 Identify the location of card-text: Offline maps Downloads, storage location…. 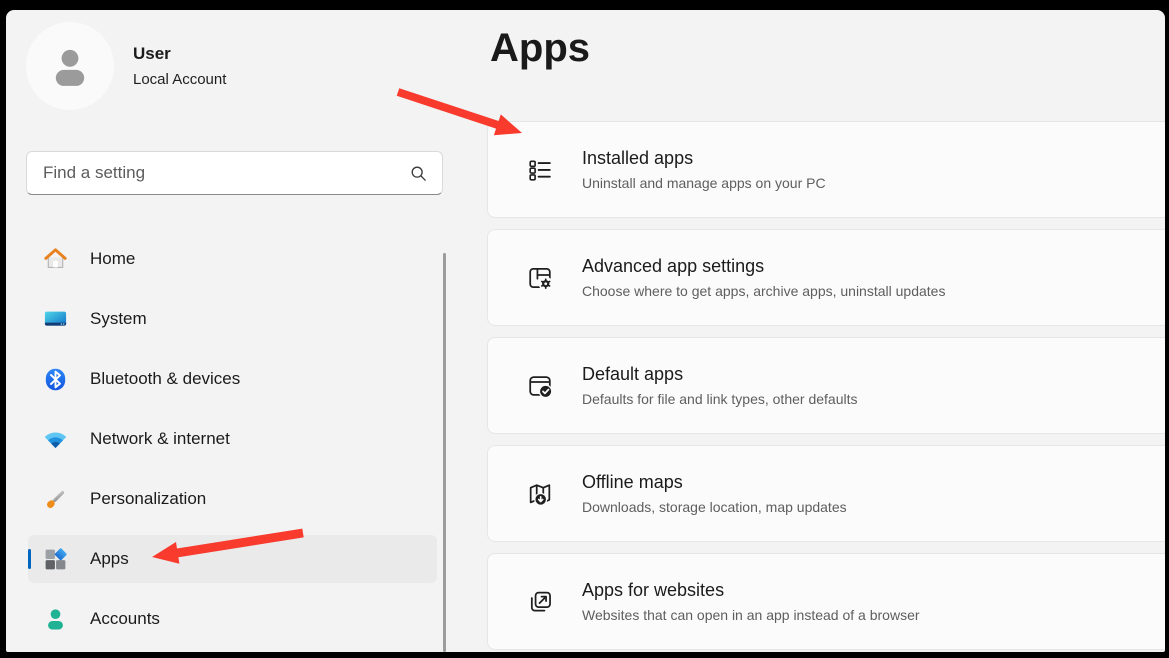
(714, 493).